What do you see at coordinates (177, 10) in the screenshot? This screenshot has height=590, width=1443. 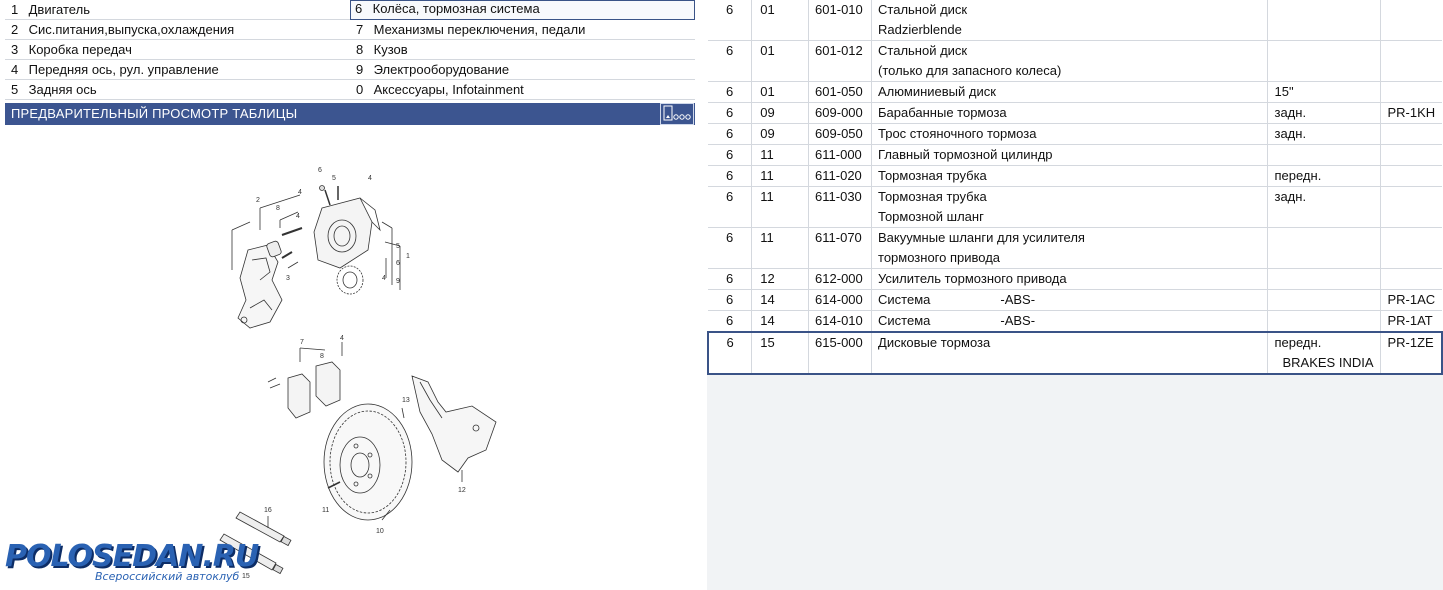 I see `group-1: 1 Двигатель` at bounding box center [177, 10].